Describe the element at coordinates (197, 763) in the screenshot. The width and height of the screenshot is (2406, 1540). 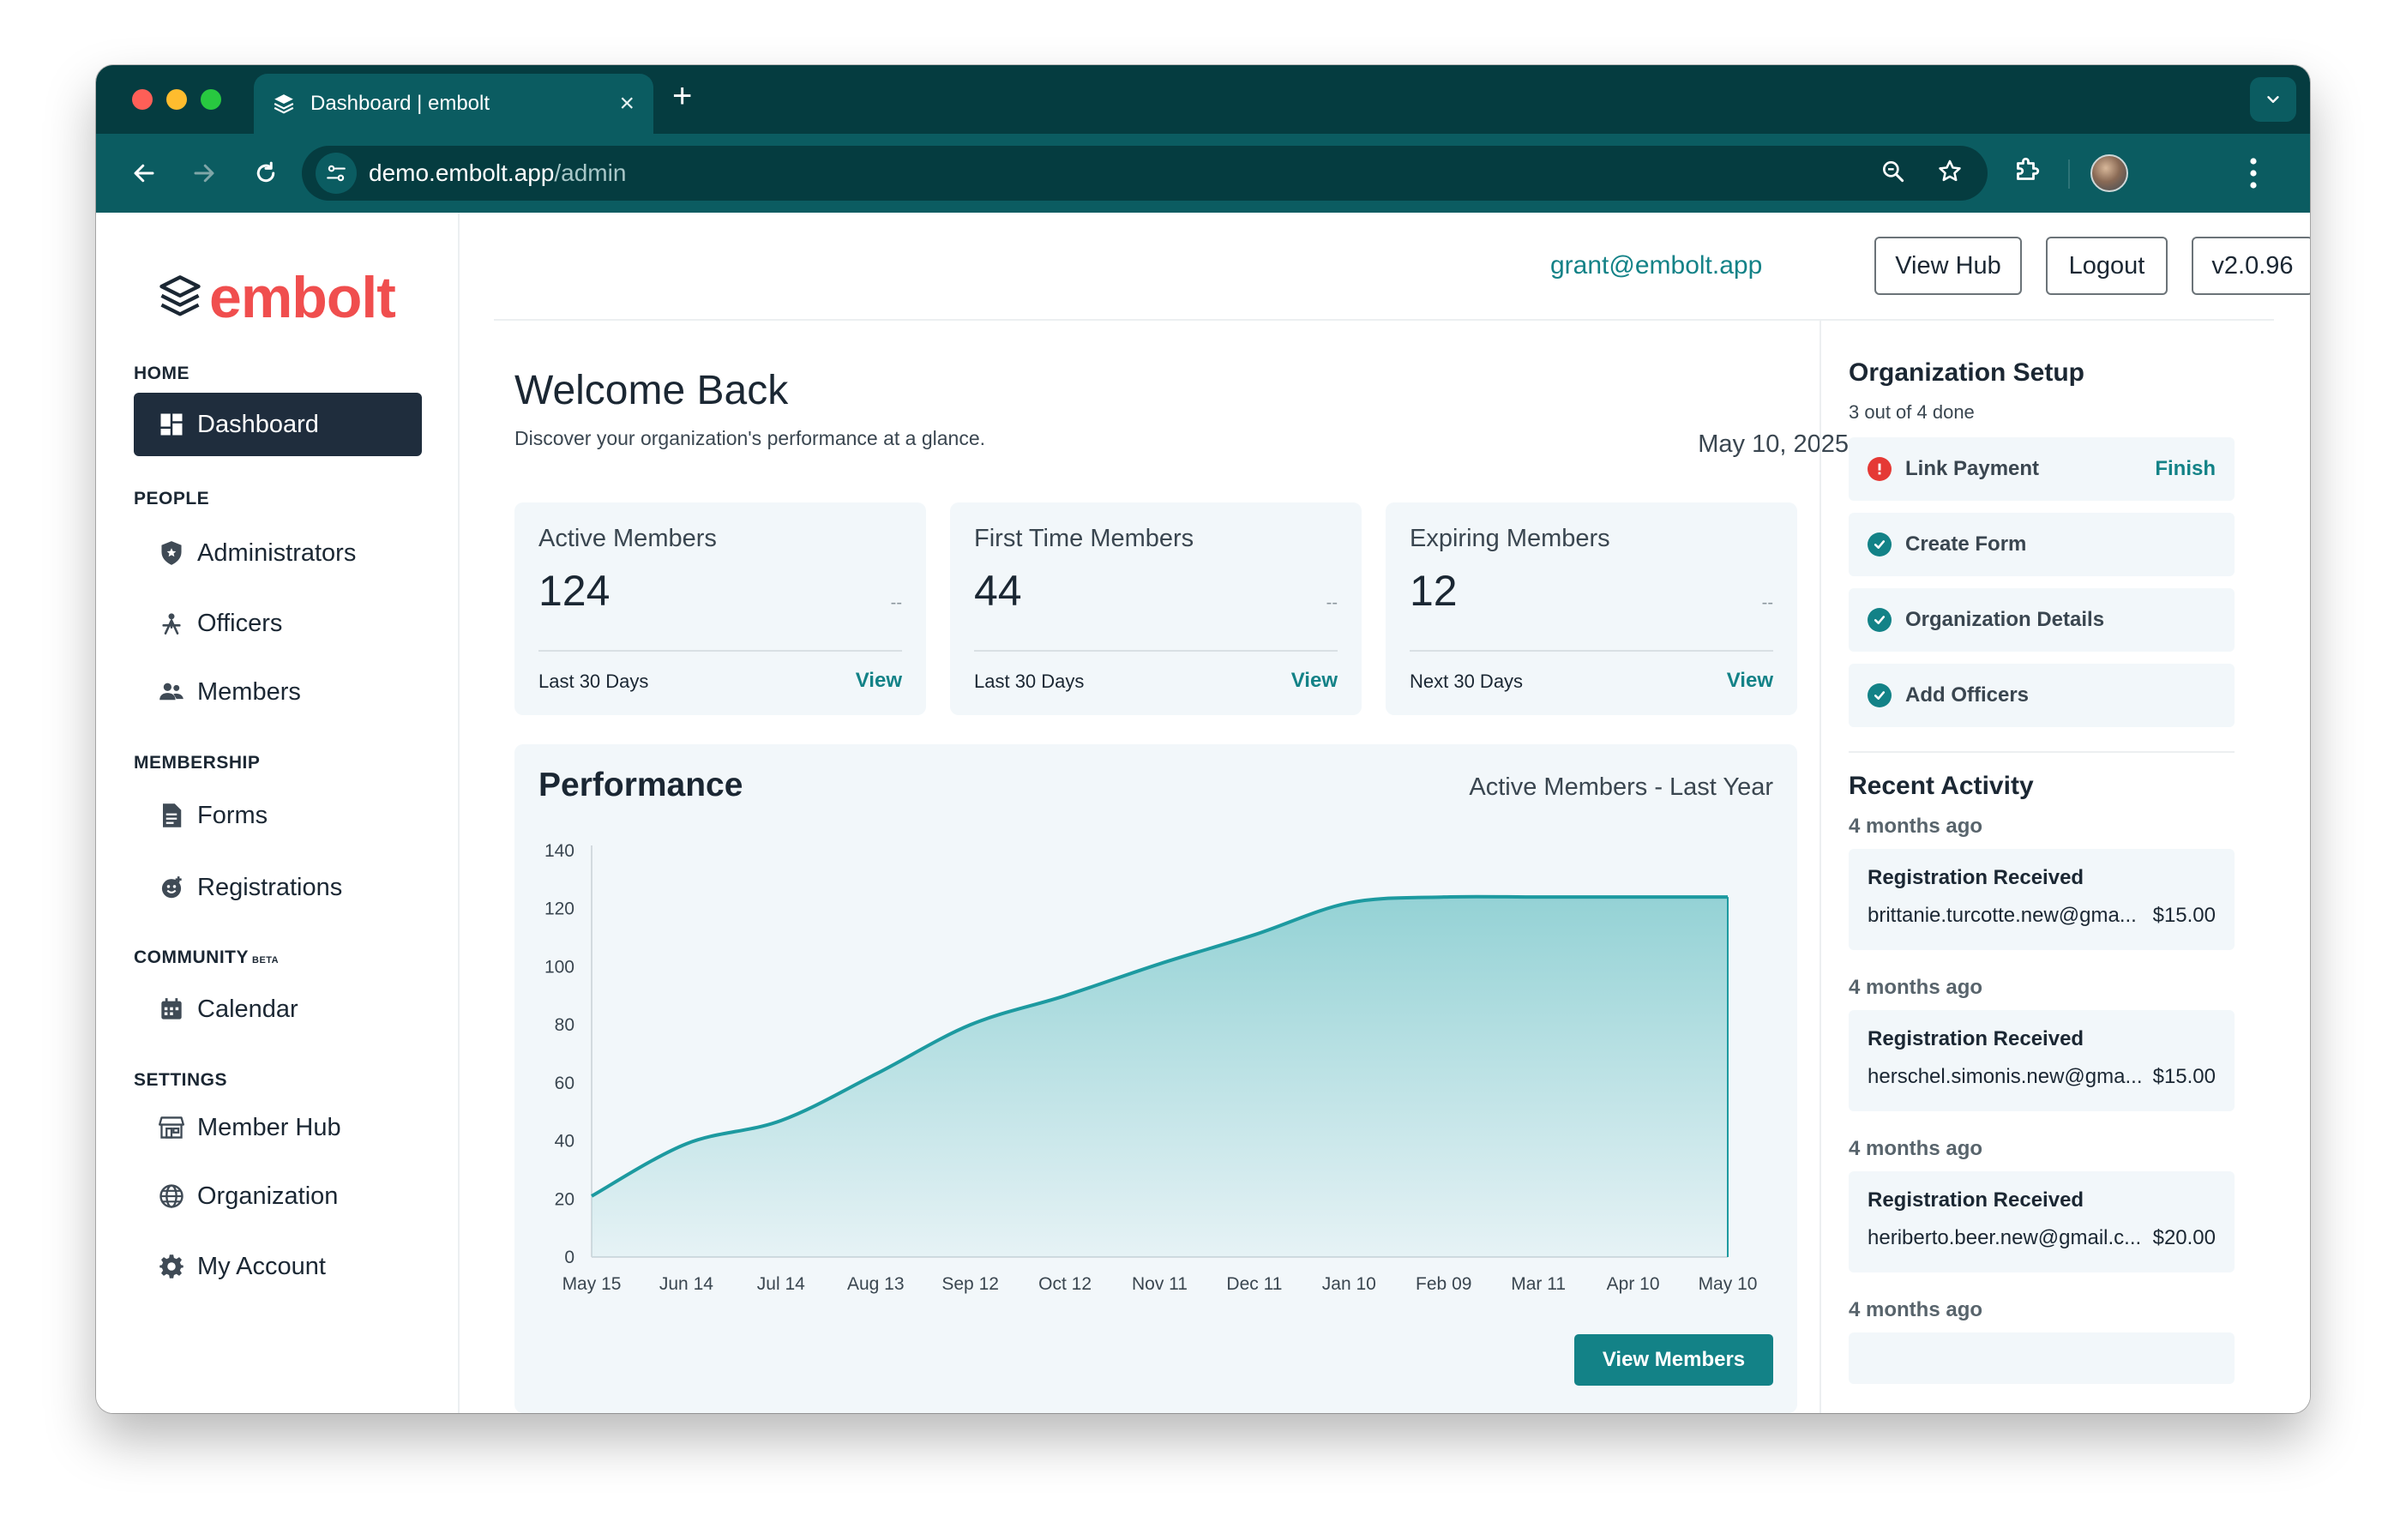
I see `section-membership: MEMBERSHIP` at that location.